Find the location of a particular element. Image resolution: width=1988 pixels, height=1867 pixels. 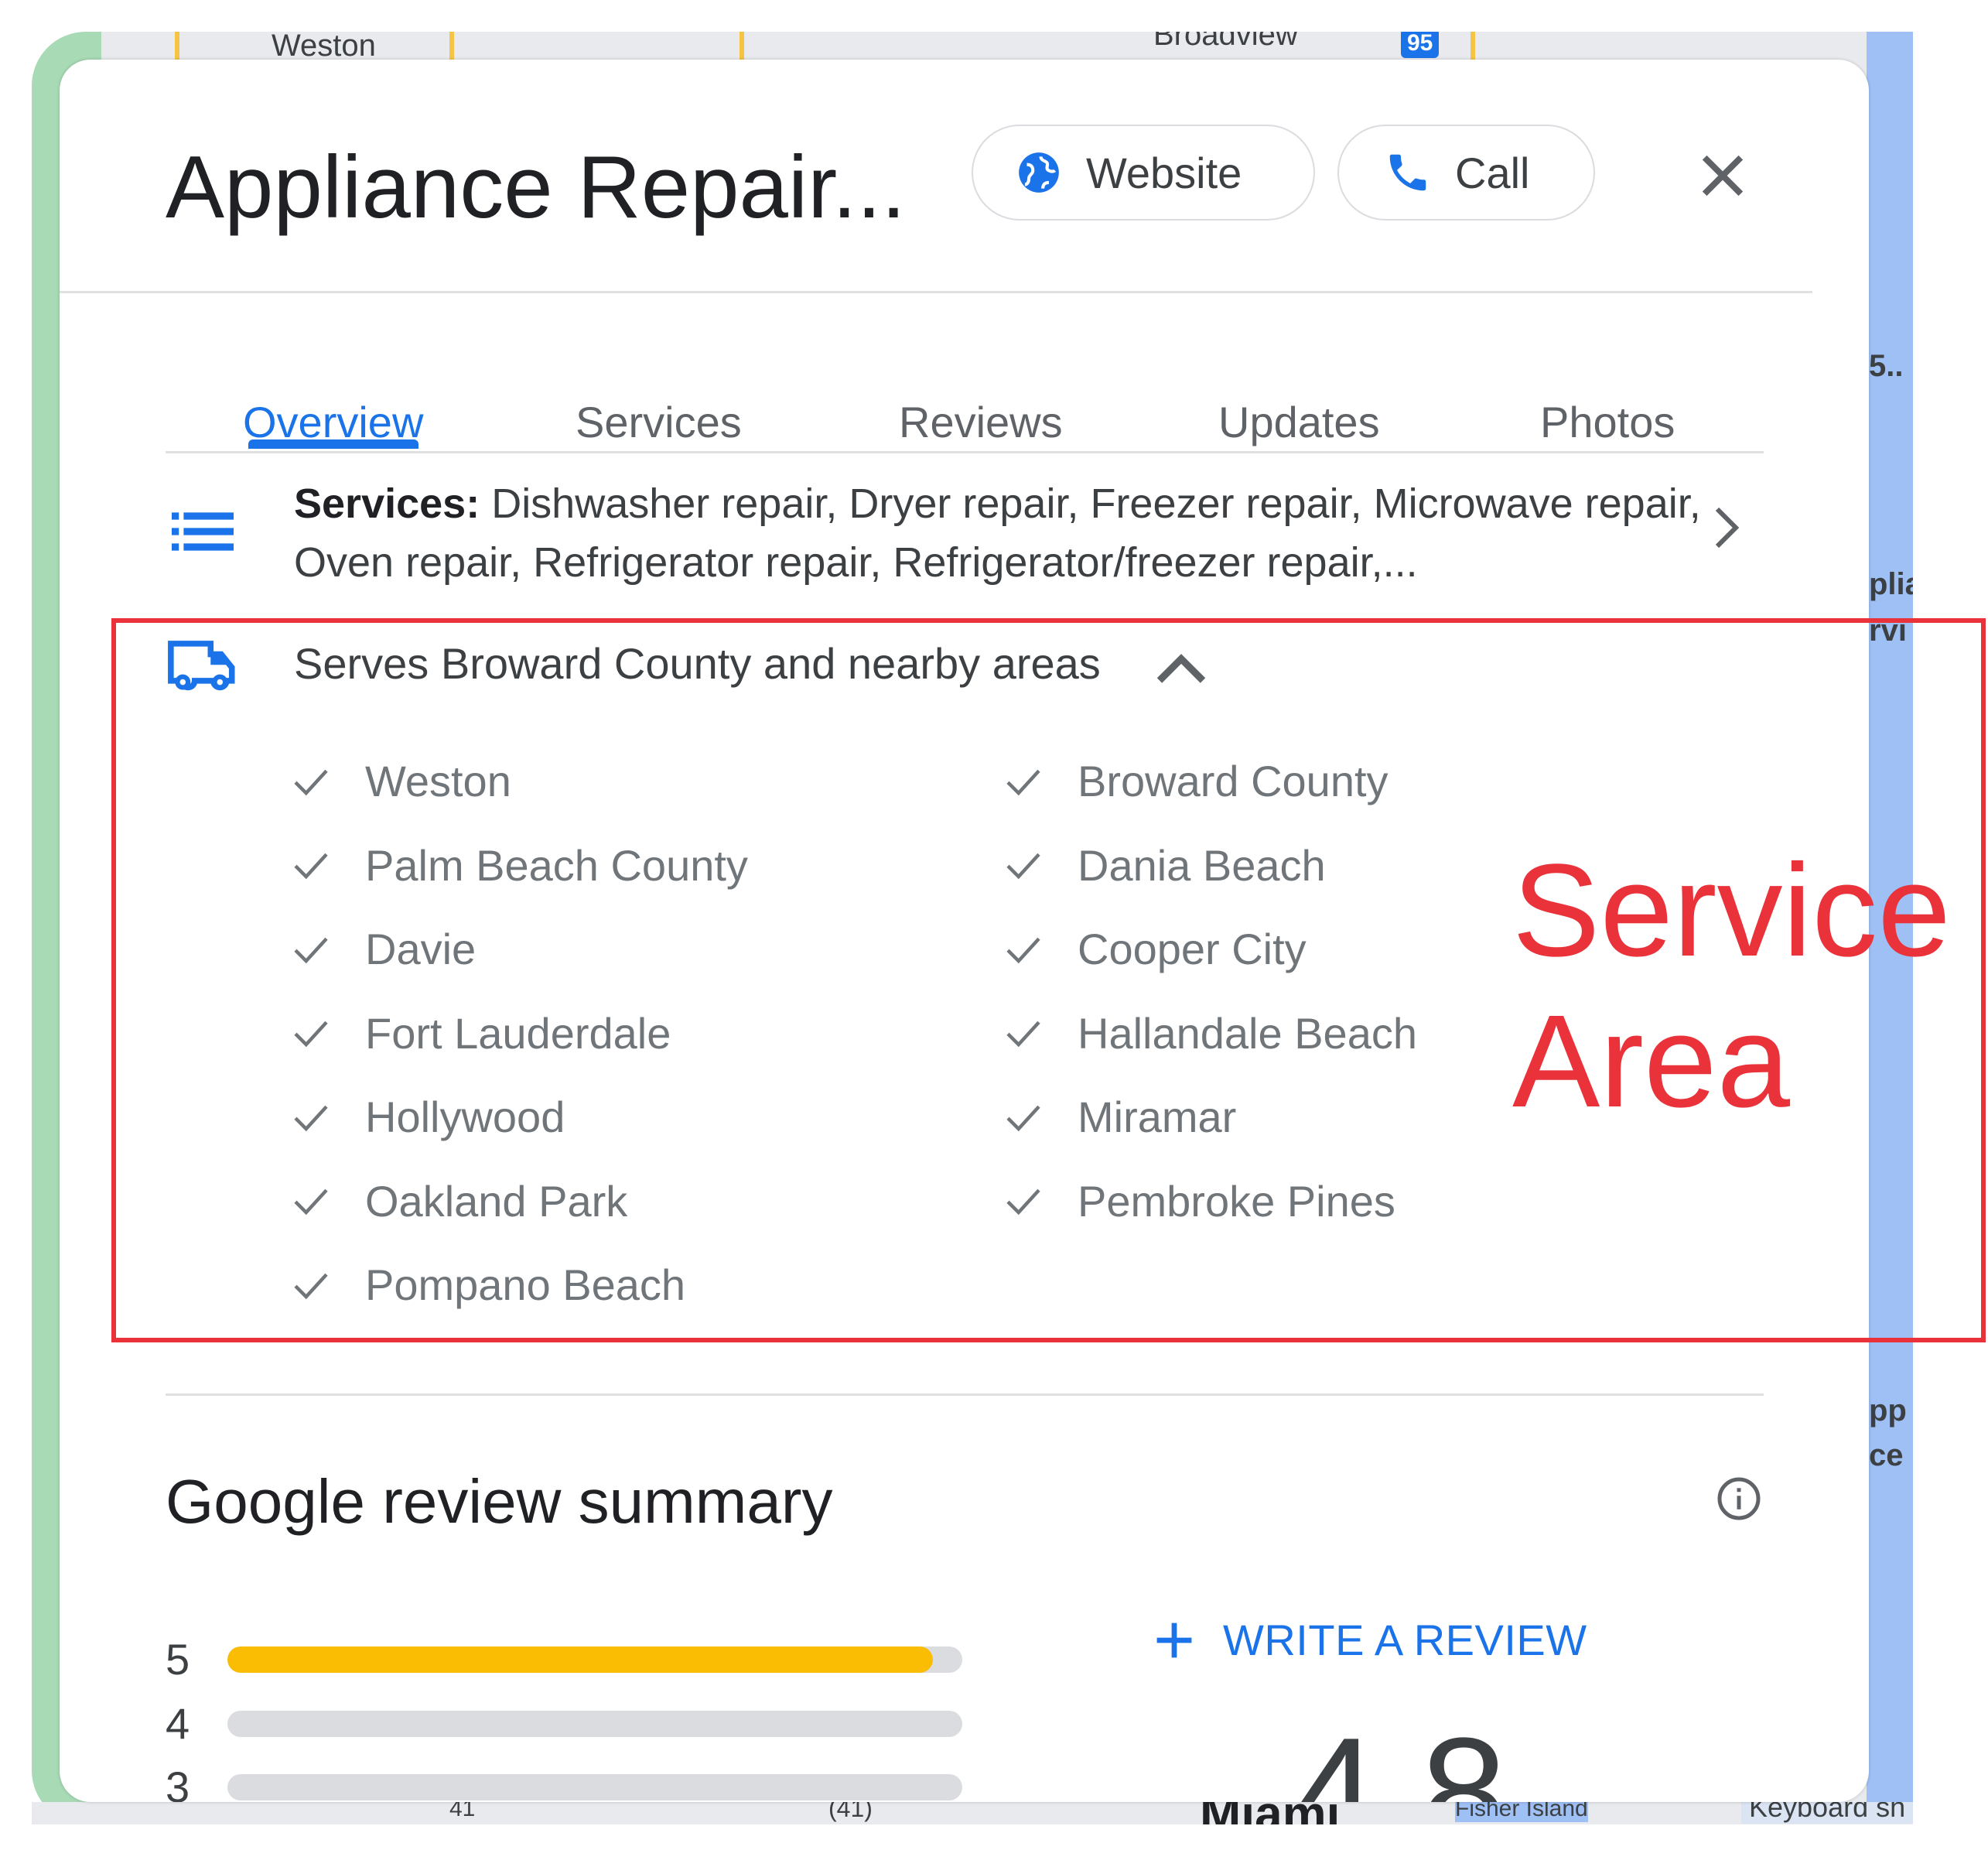

rating-row: 4 is located at coordinates (564, 1723).